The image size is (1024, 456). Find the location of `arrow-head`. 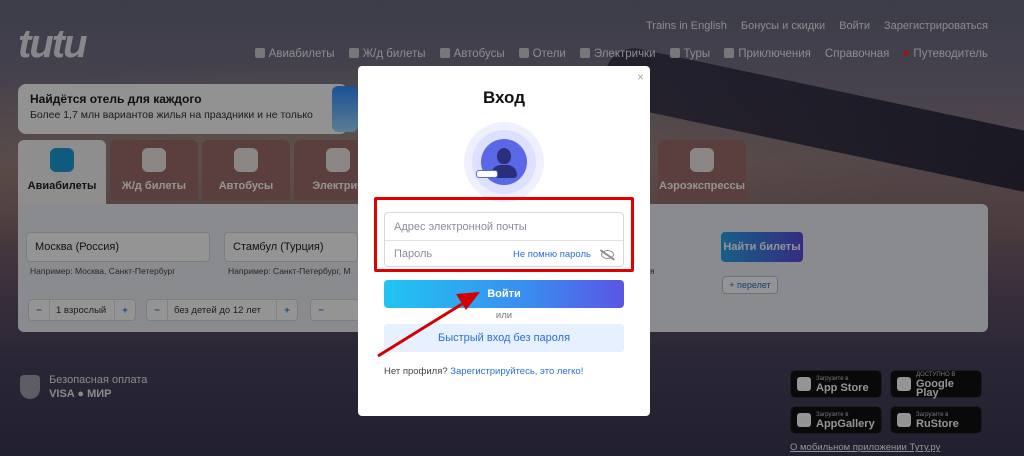

arrow-head is located at coordinates (468, 301).